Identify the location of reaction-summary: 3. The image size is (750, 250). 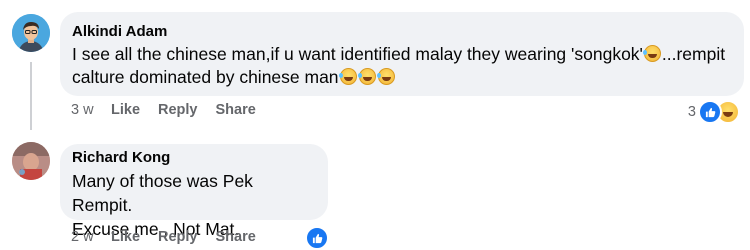
(714, 112).